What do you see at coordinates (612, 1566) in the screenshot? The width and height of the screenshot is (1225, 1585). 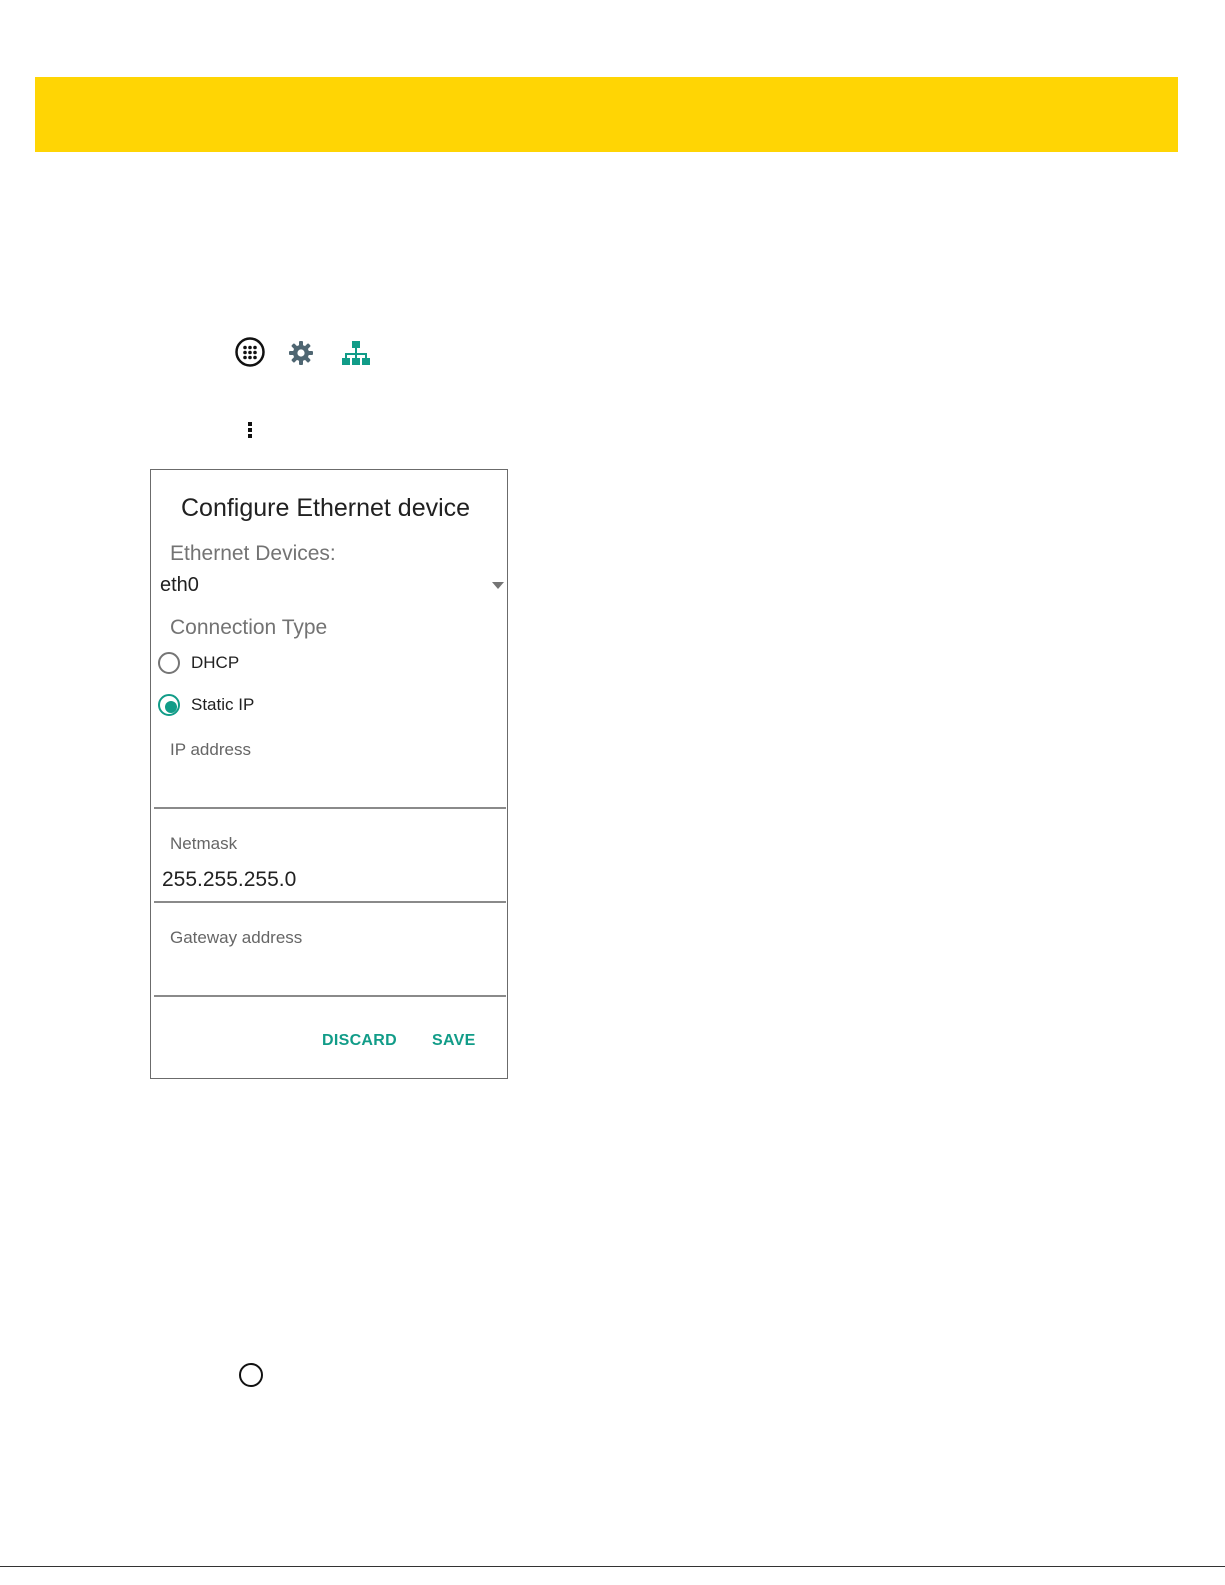 I see `footer-rule` at bounding box center [612, 1566].